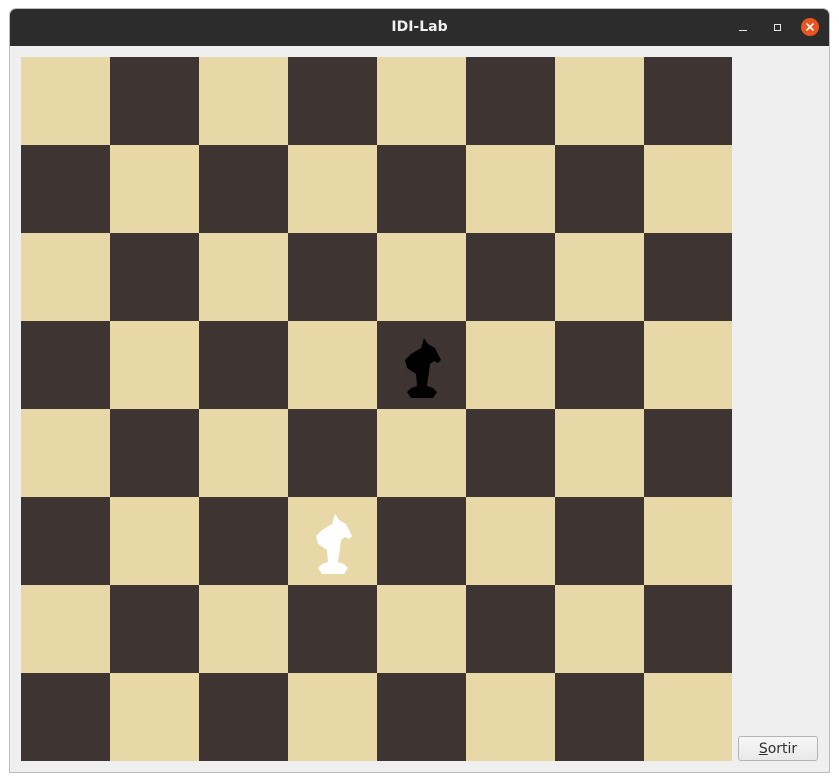 This screenshot has height=781, width=839. I want to click on maximize-icon, so click(777, 27).